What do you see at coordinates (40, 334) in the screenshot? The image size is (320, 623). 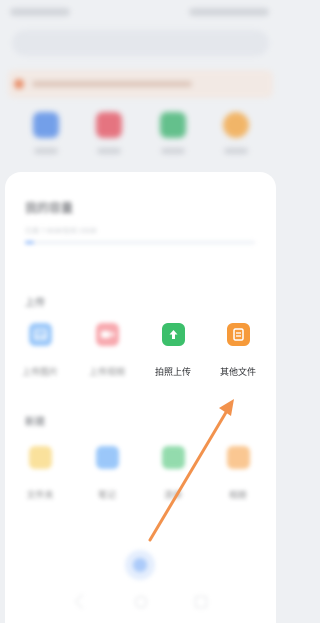 I see `image-icon` at bounding box center [40, 334].